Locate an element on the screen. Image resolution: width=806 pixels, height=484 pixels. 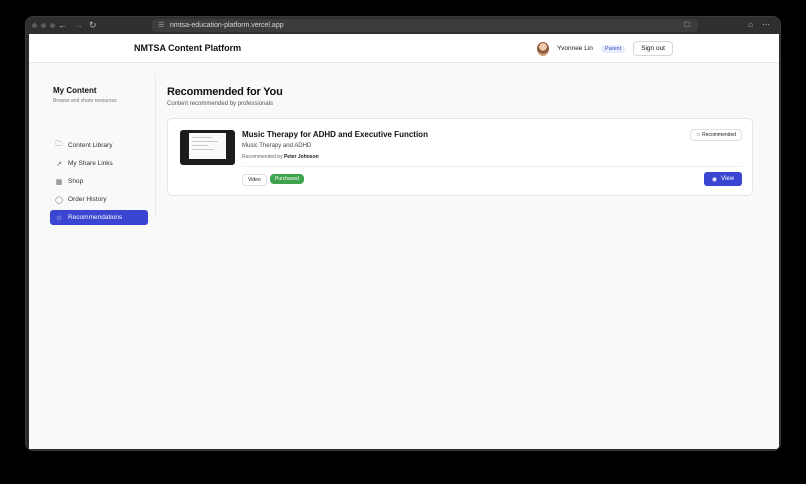
sidebar-item-label: Shop is located at coordinates (76, 181).